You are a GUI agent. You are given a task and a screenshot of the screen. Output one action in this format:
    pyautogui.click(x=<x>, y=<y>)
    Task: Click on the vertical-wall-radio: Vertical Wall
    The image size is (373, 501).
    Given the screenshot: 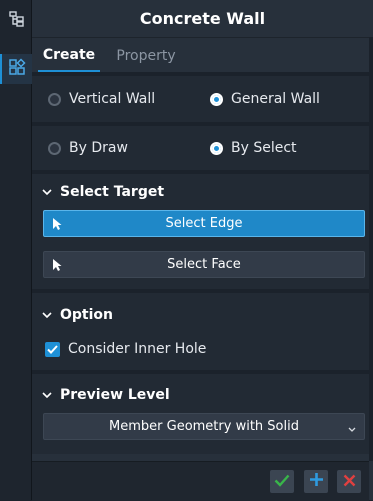 What is the action you would take?
    pyautogui.click(x=129, y=99)
    